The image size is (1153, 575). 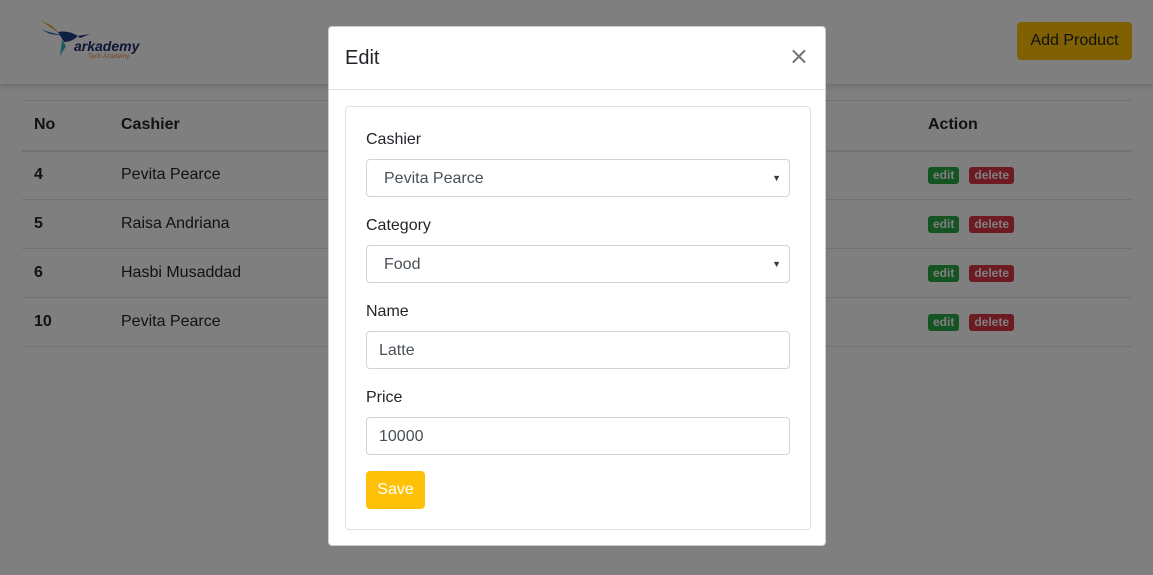 What do you see at coordinates (397, 350) in the screenshot?
I see `name-input-value: Latte` at bounding box center [397, 350].